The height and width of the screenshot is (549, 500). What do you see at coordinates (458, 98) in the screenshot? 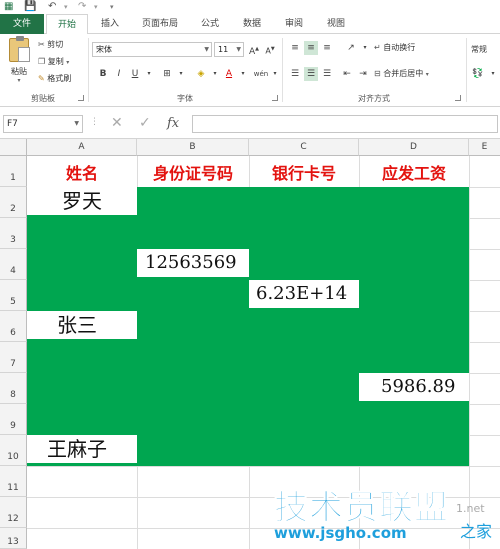
I see `alignment-launcher-icon` at bounding box center [458, 98].